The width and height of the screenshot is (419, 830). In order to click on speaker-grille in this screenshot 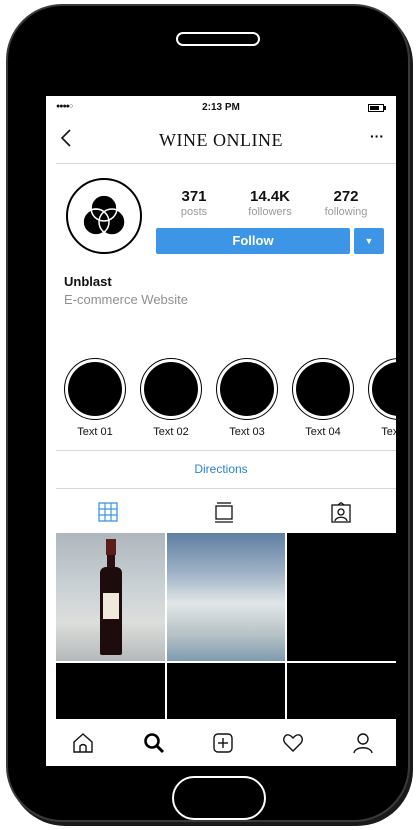, I will do `click(218, 39)`.